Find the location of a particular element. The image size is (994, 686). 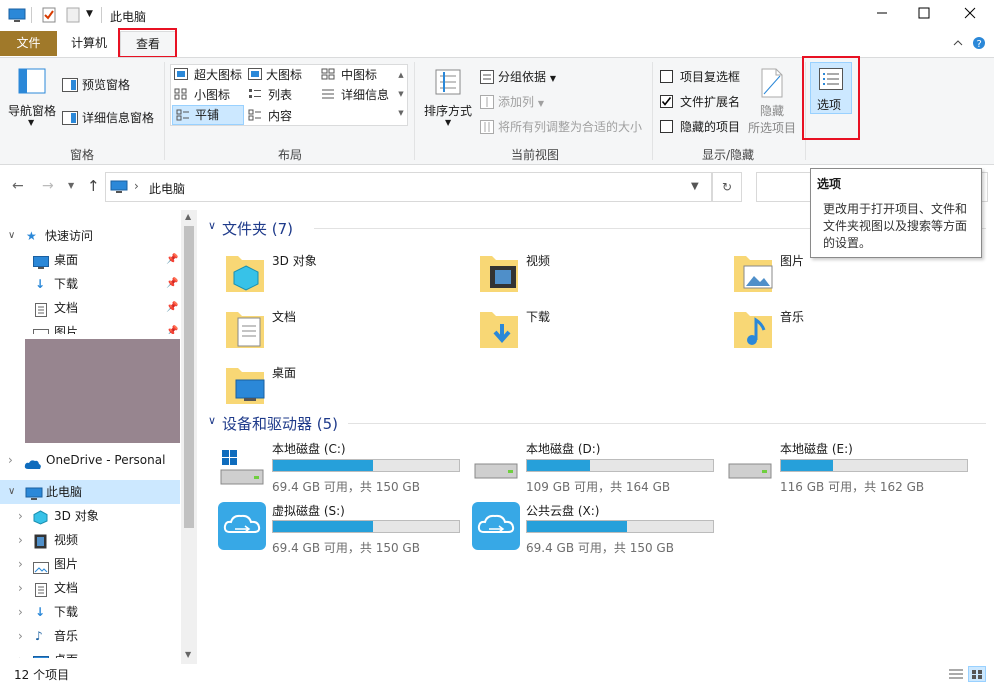

folder-videos: 视频 is located at coordinates (598, 274).